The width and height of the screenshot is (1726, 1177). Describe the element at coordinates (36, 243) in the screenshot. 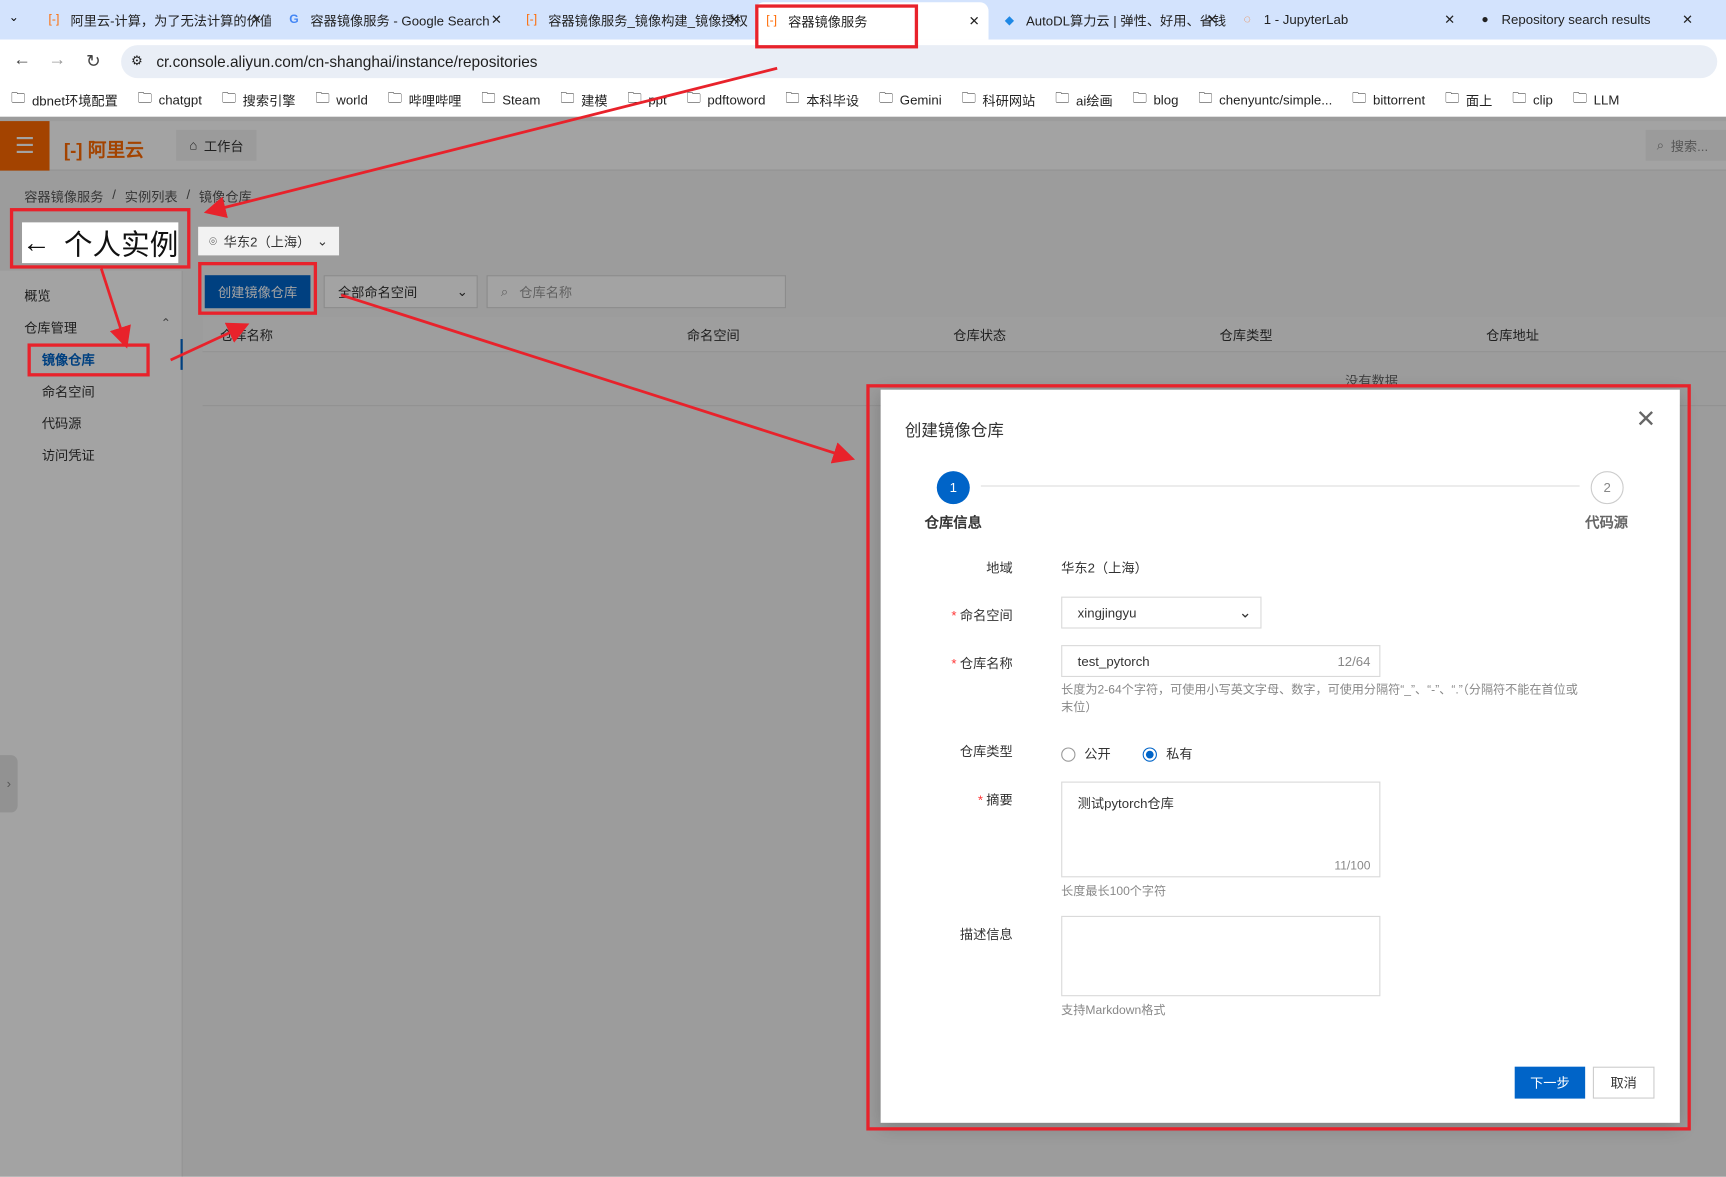

I see `back-arrow-icon: ←` at that location.